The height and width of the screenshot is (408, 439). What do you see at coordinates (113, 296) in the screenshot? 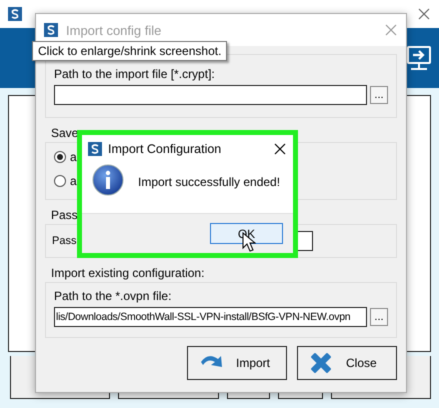
I see `field-label: Path to the *.ovpn file:` at bounding box center [113, 296].